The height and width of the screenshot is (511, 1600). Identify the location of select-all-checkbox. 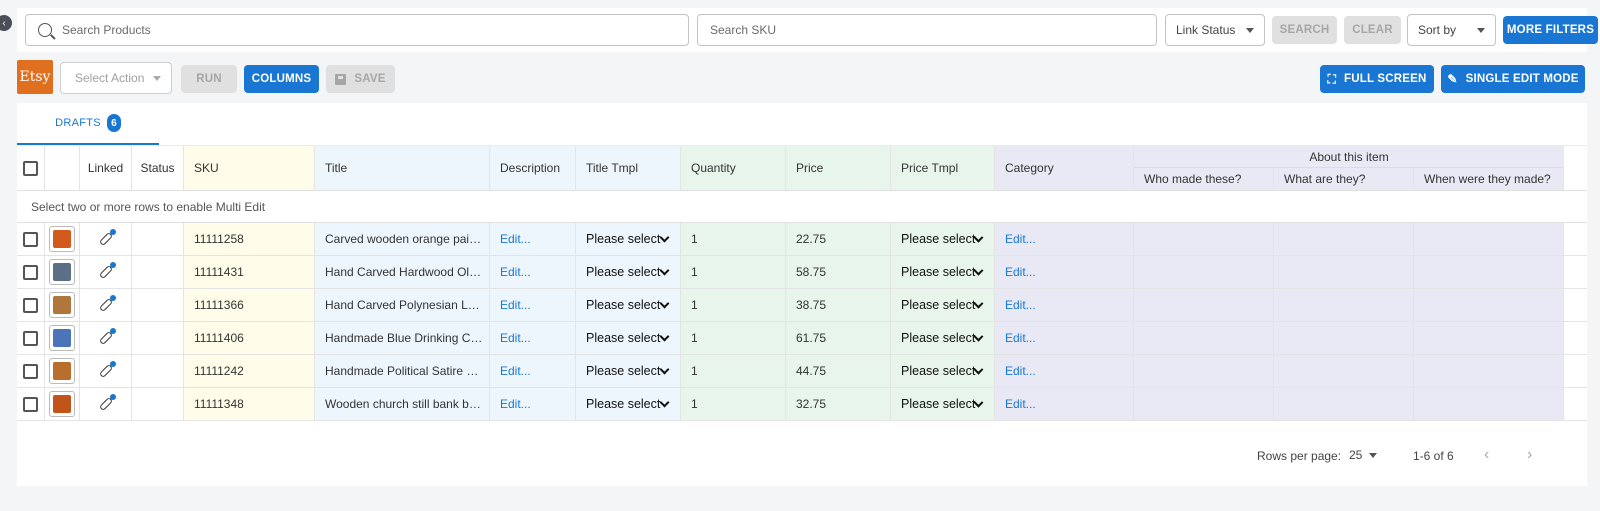
(30, 168).